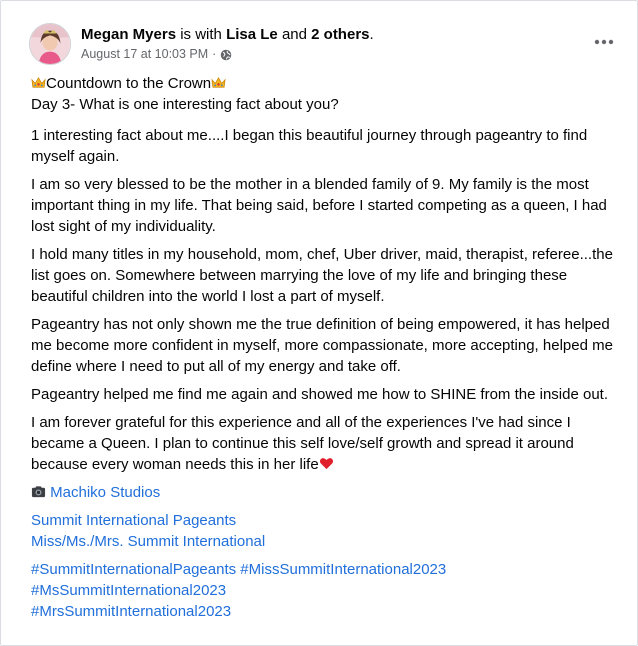 The image size is (638, 646). I want to click on tagged-others: 2 others, so click(340, 34).